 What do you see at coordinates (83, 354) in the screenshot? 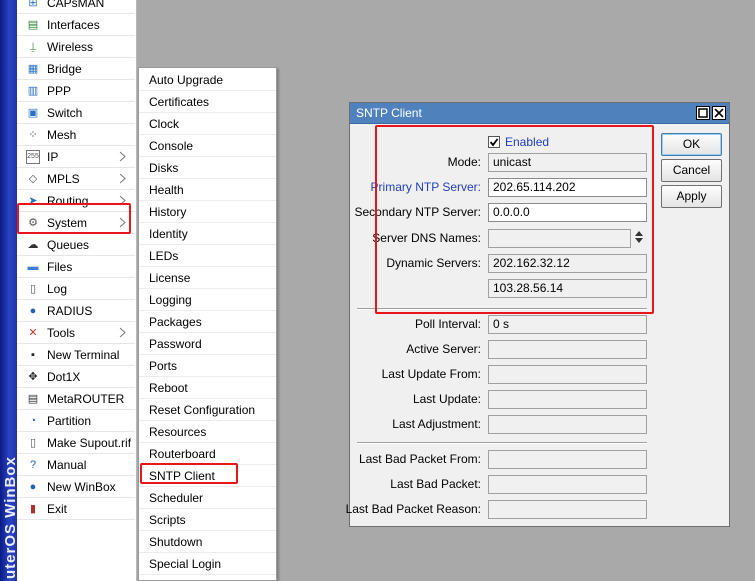
I see `menu-item-label: New Terminal` at bounding box center [83, 354].